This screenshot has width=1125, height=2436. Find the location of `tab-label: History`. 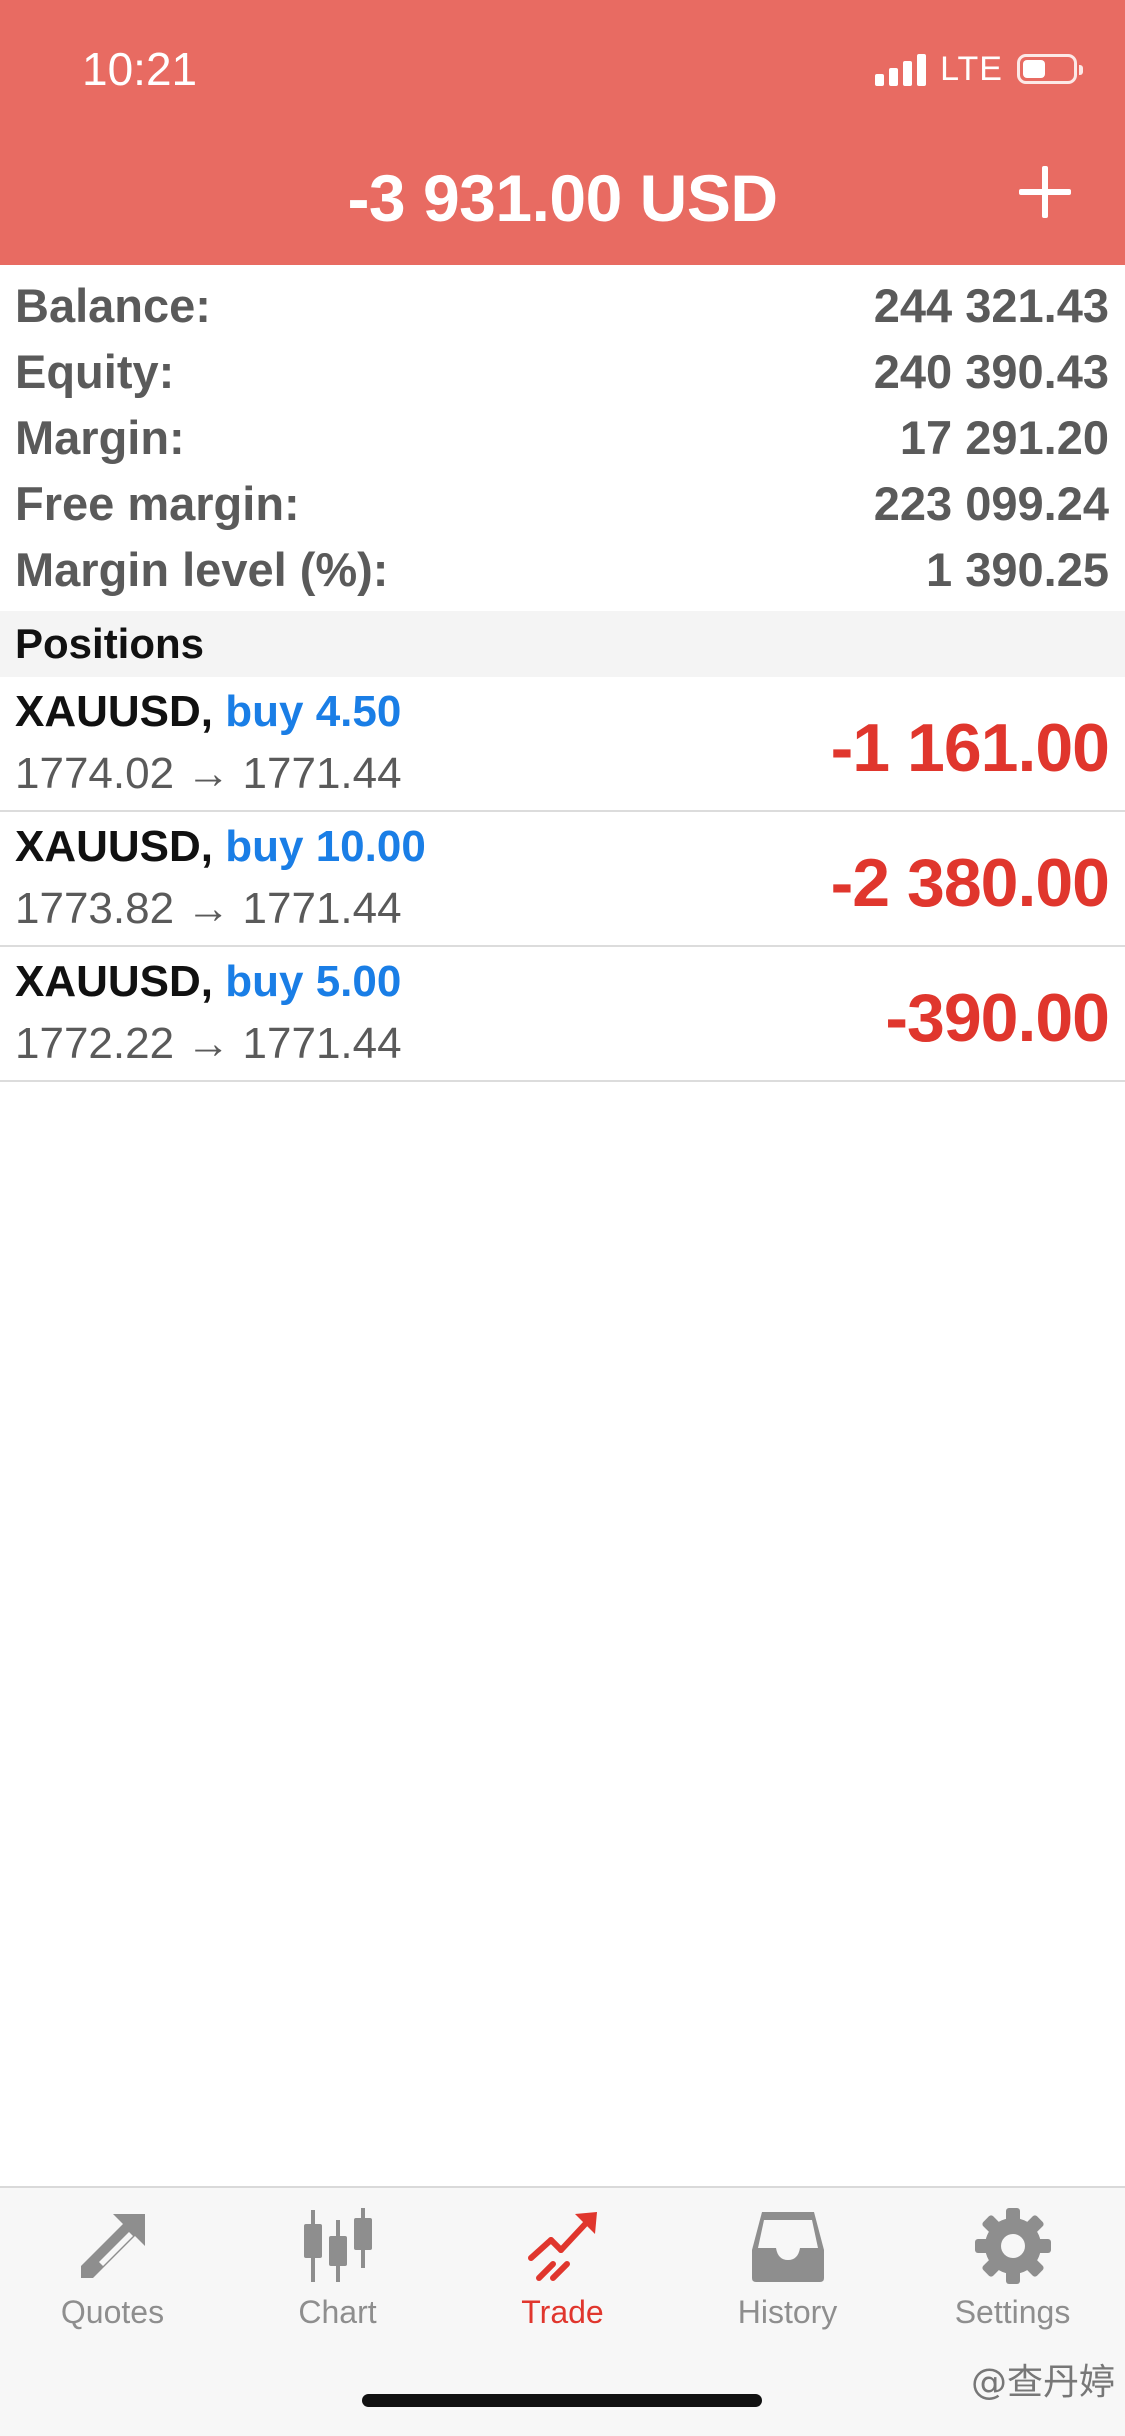

tab-label: History is located at coordinates (787, 2312).